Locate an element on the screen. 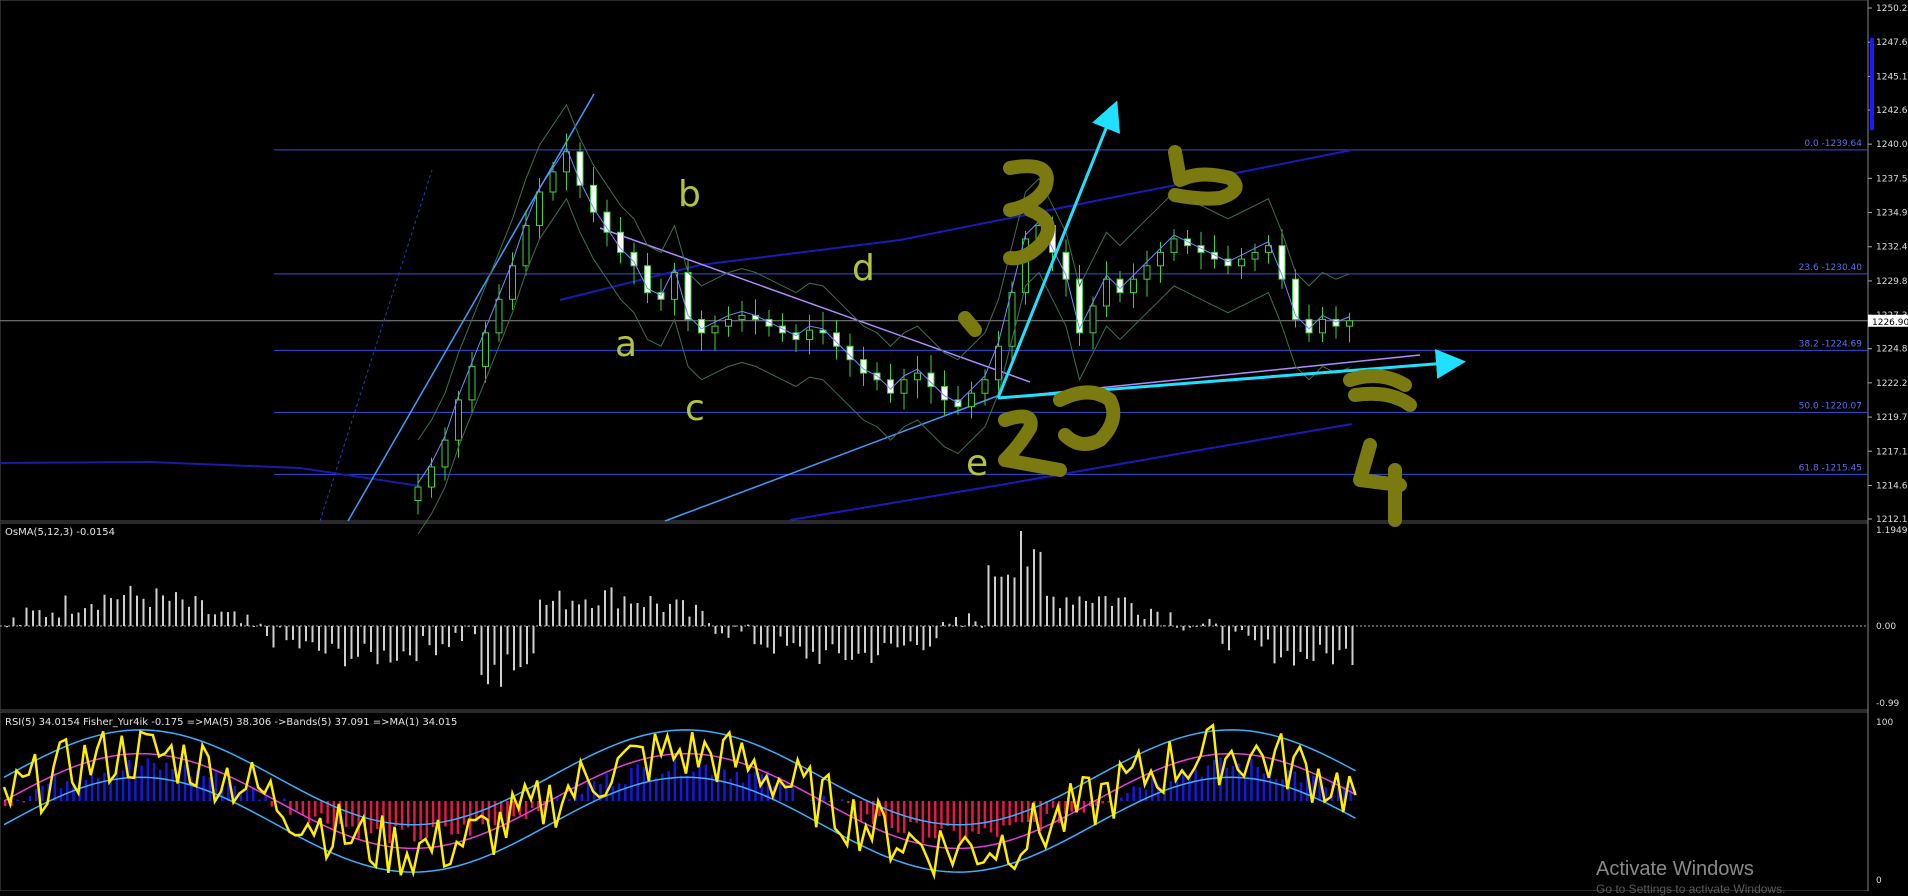  fib-level-label: 0.0 -1239.64 is located at coordinates (1833, 144).